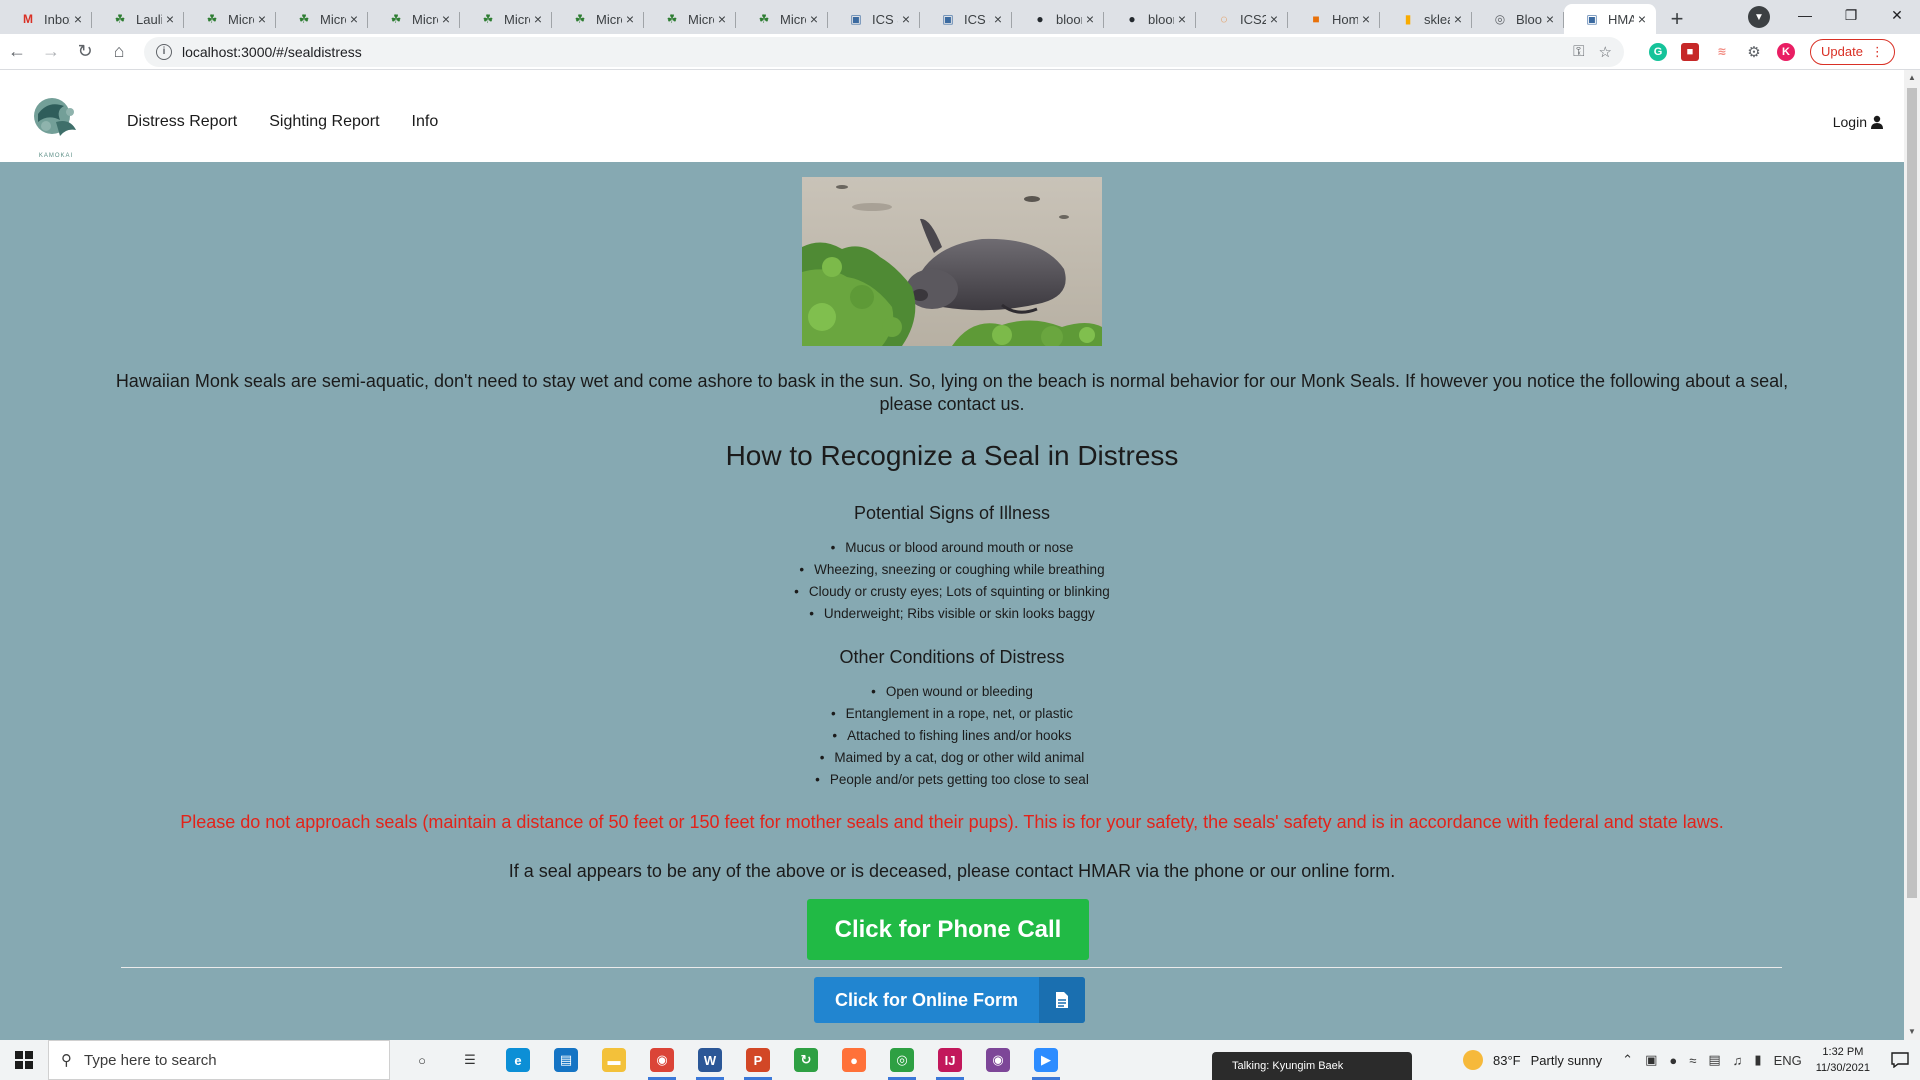 The width and height of the screenshot is (1920, 1080). What do you see at coordinates (1738, 1060) in the screenshot?
I see `volume-icon: ♫` at bounding box center [1738, 1060].